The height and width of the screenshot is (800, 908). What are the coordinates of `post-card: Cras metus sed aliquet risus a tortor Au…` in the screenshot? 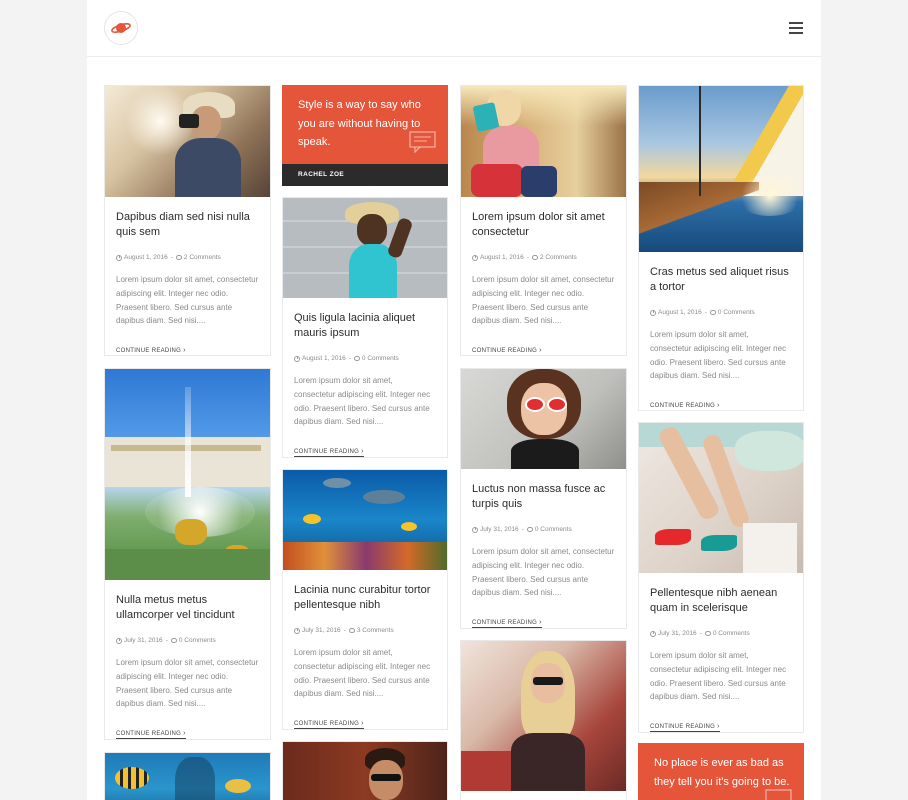 It's located at (721, 248).